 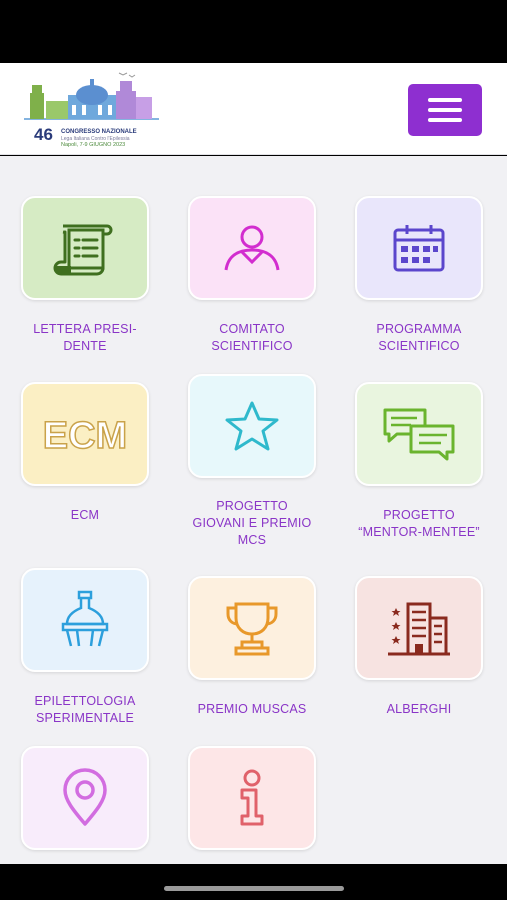 I want to click on svg-text: ECM, so click(x=85, y=435).